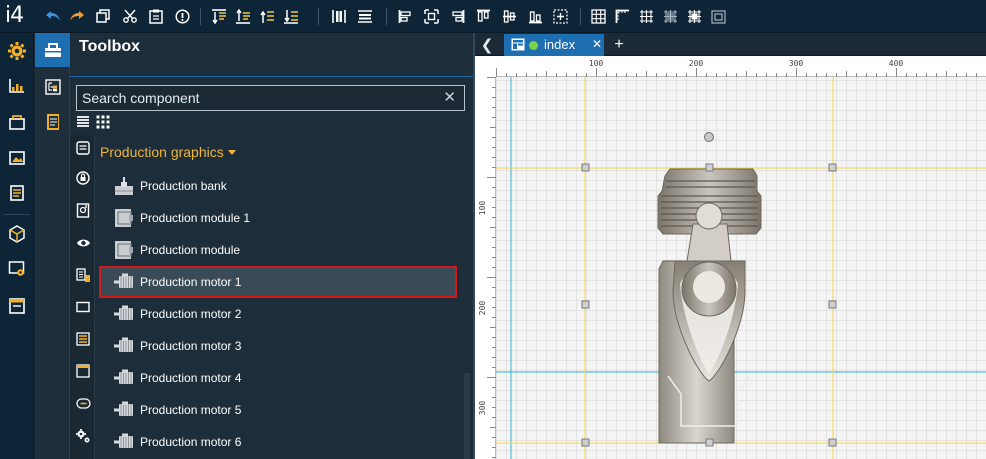  Describe the element at coordinates (278, 282) in the screenshot. I see `list-item-selected: Production motor 1` at that location.